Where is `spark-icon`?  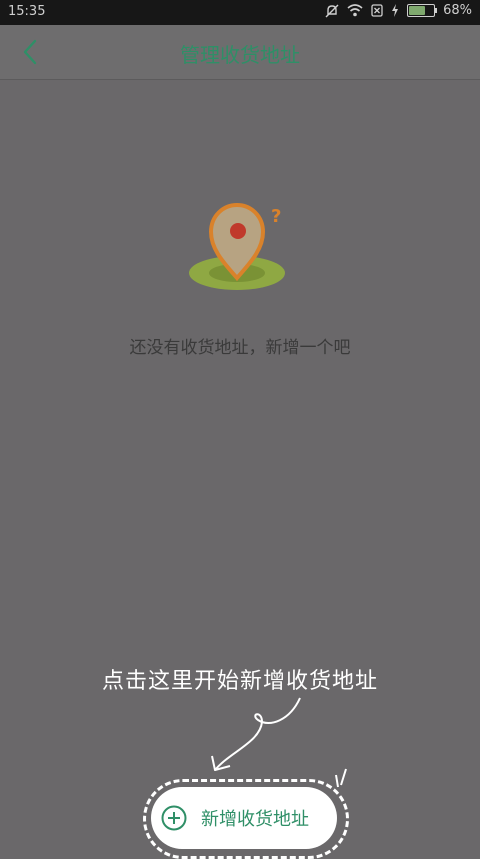
spark-icon is located at coordinates (341, 778).